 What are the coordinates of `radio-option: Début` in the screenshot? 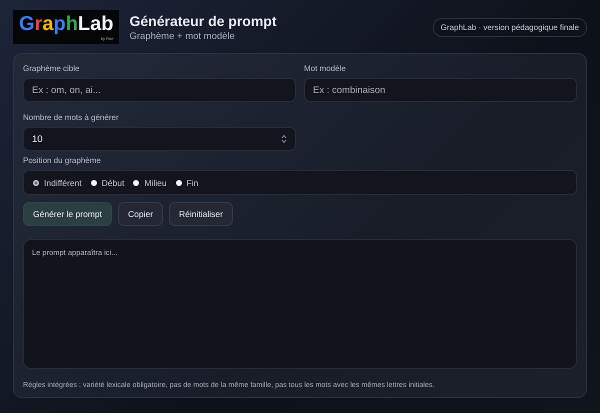 It's located at (107, 183).